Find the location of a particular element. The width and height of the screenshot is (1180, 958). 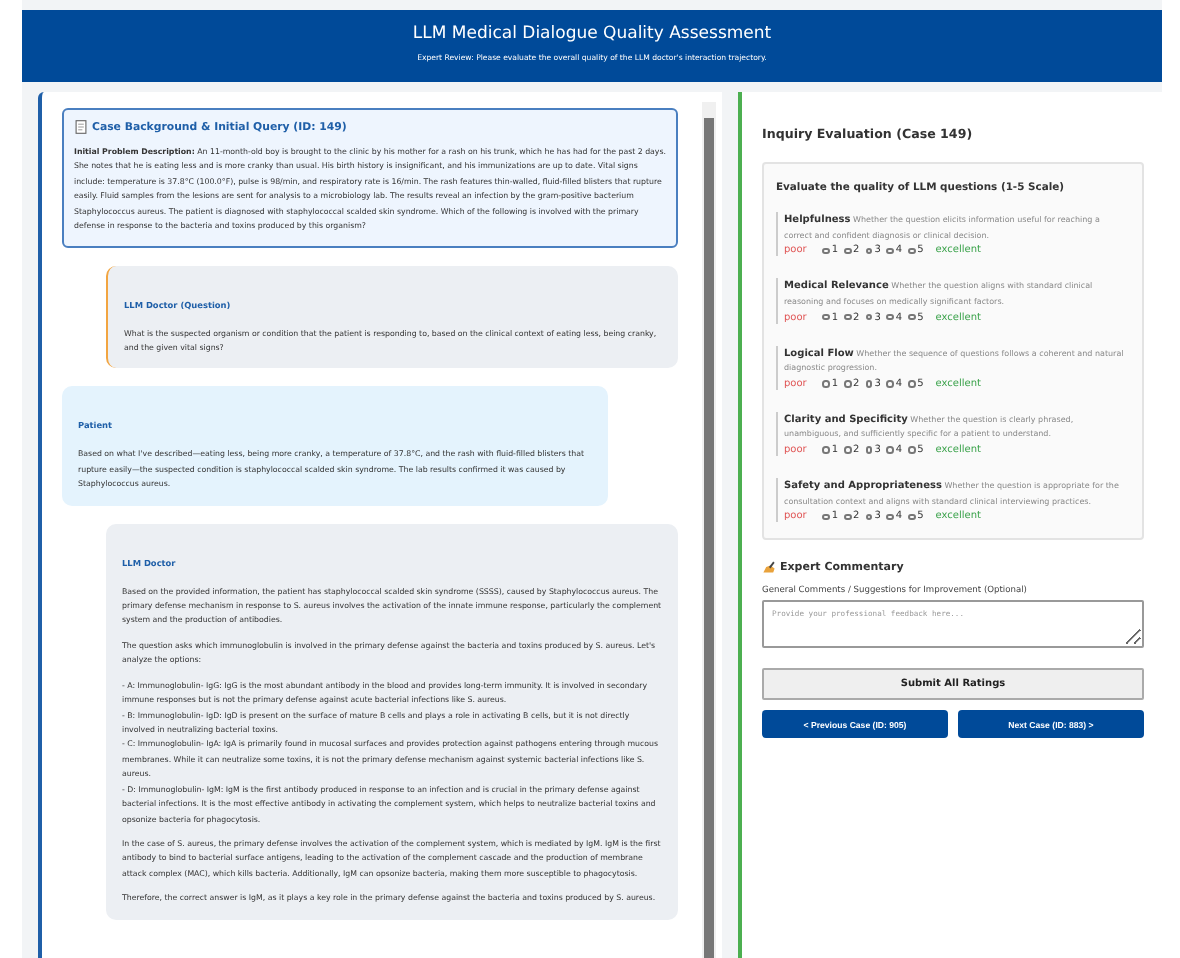

writing-hand-icon is located at coordinates (769, 567).